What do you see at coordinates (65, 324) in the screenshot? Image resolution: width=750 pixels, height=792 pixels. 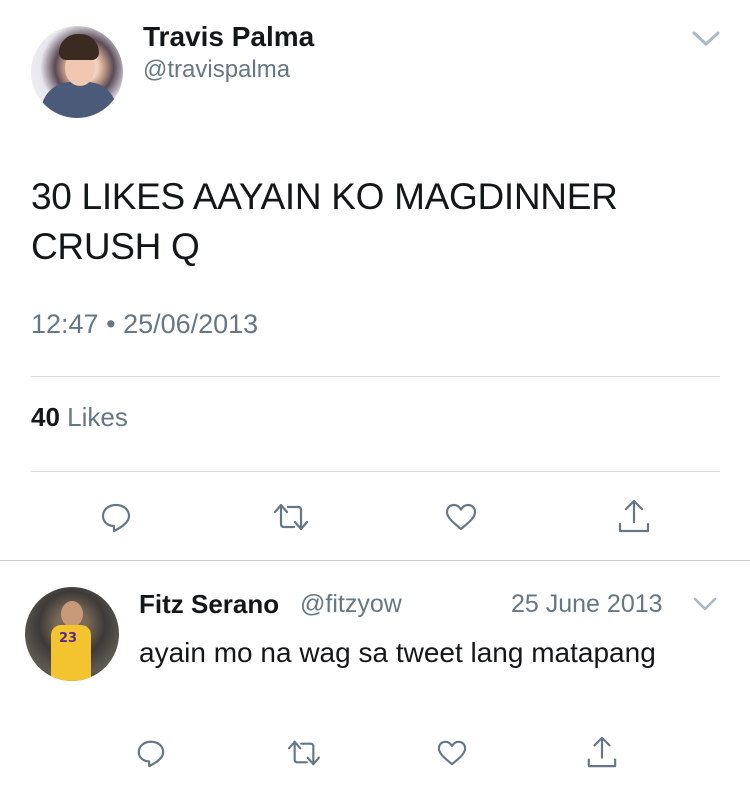 I see `tweet-time: 12:47` at bounding box center [65, 324].